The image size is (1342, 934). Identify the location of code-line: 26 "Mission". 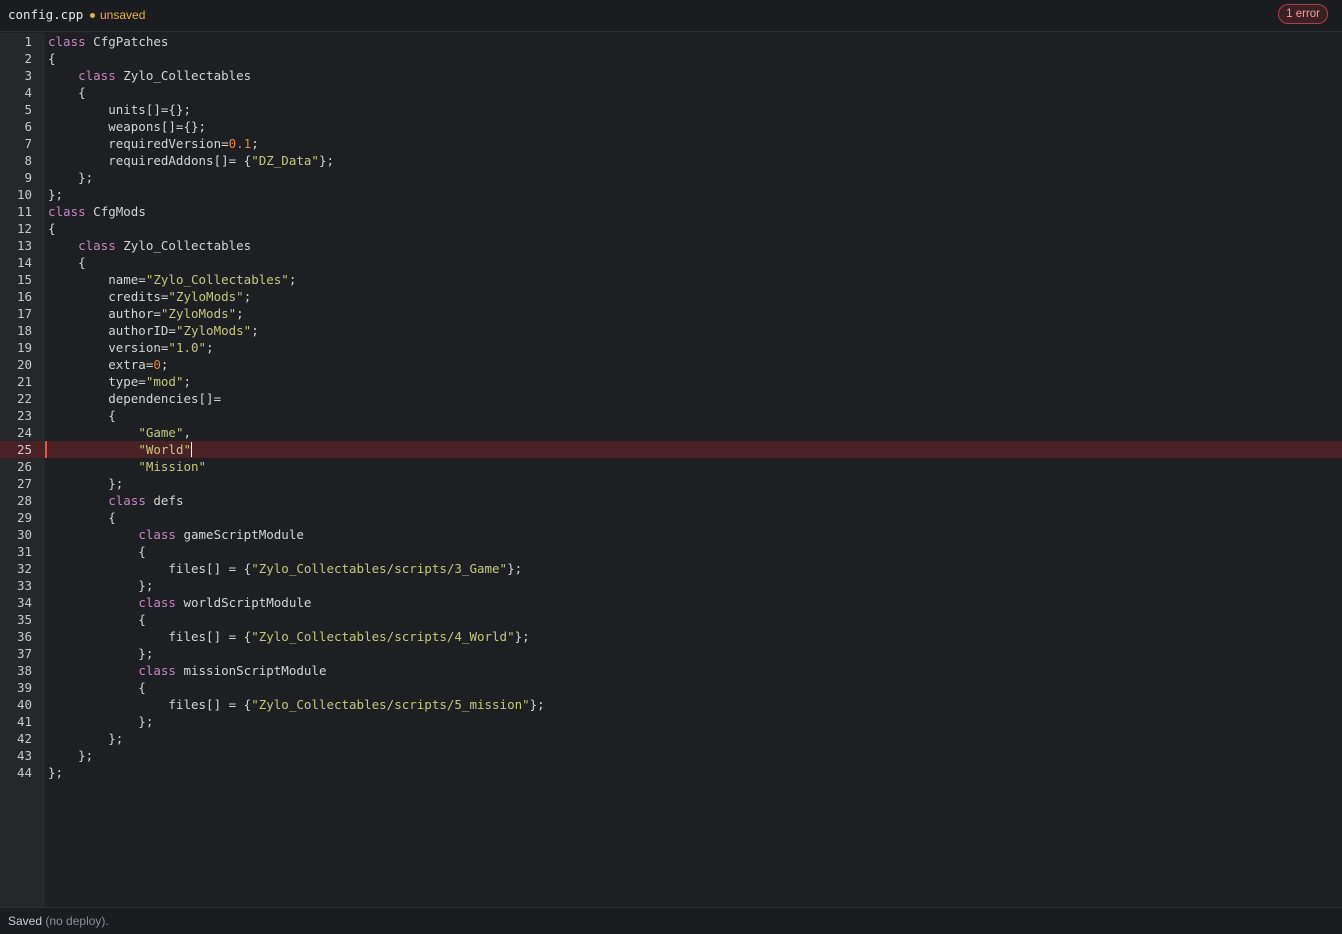
(671, 466).